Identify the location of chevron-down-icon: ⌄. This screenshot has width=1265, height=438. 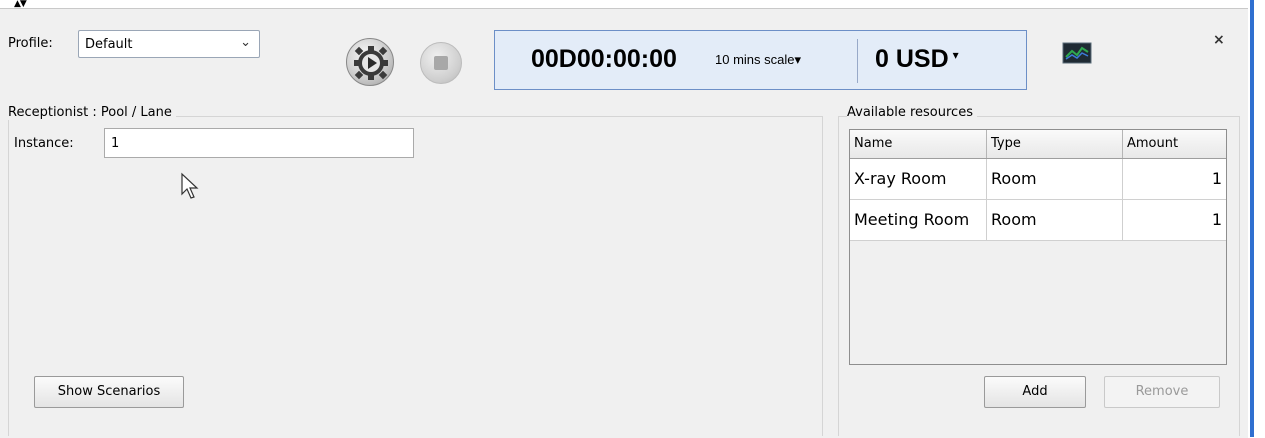
(245, 42).